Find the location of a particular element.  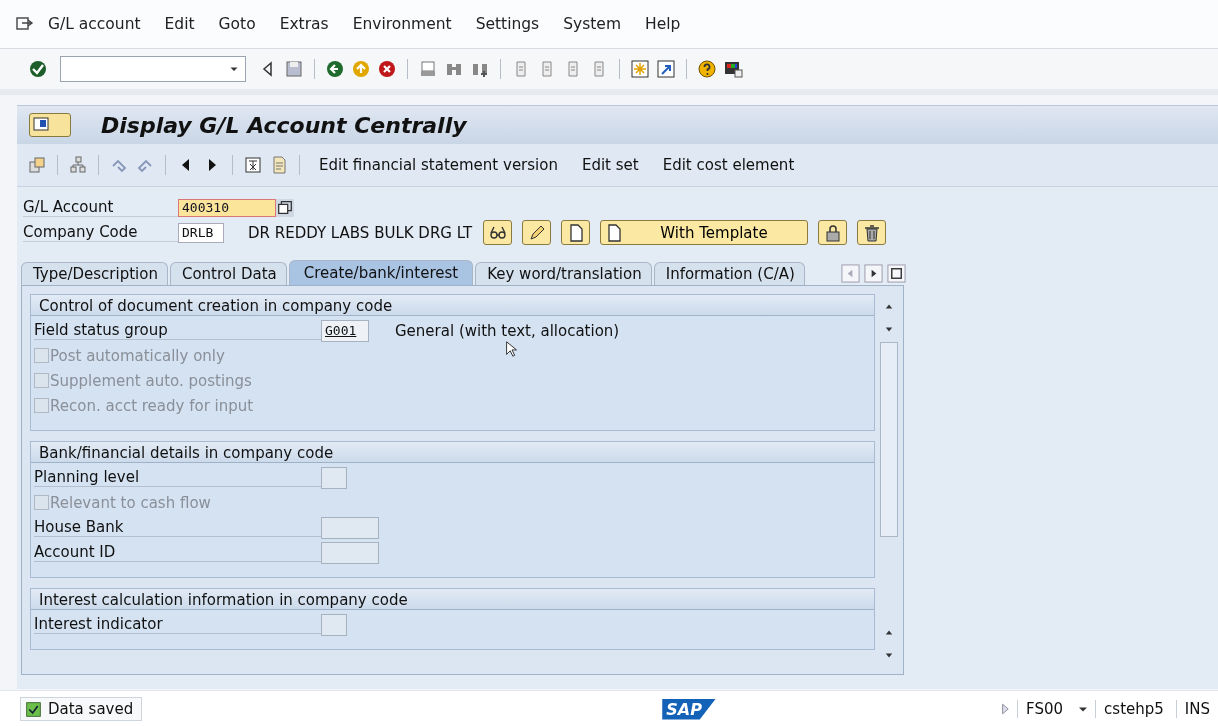

layout-icon is located at coordinates (733, 69).